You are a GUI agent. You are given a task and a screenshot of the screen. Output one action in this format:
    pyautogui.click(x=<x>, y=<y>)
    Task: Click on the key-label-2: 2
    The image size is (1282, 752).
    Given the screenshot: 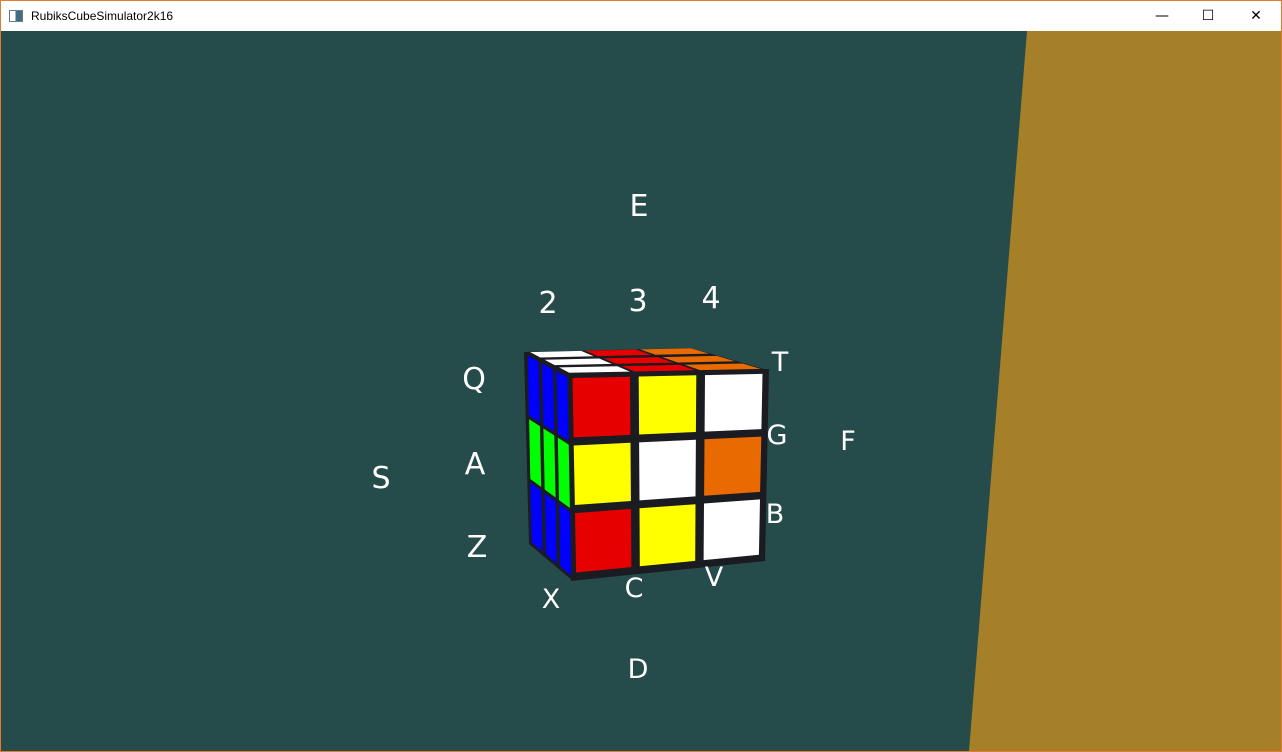 What is the action you would take?
    pyautogui.click(x=547, y=303)
    